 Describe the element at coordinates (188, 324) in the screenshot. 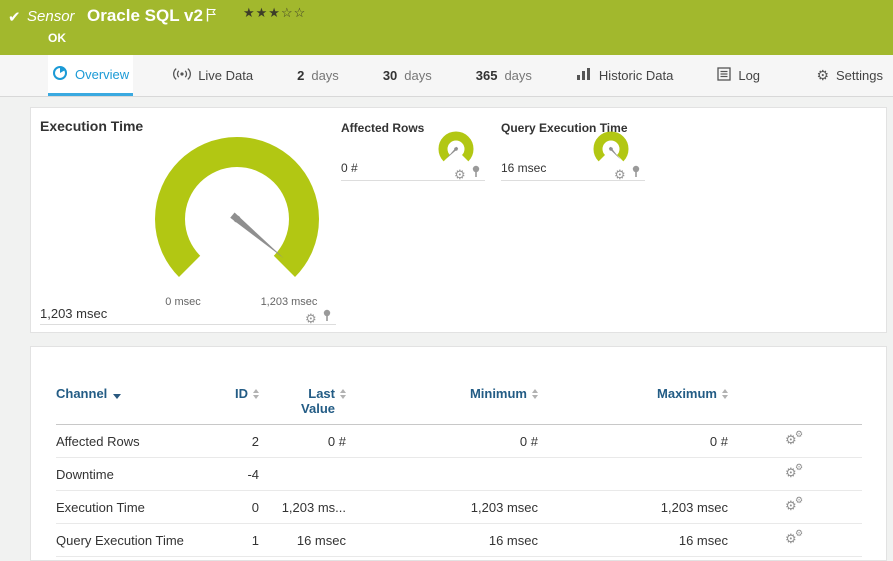

I see `divider` at that location.